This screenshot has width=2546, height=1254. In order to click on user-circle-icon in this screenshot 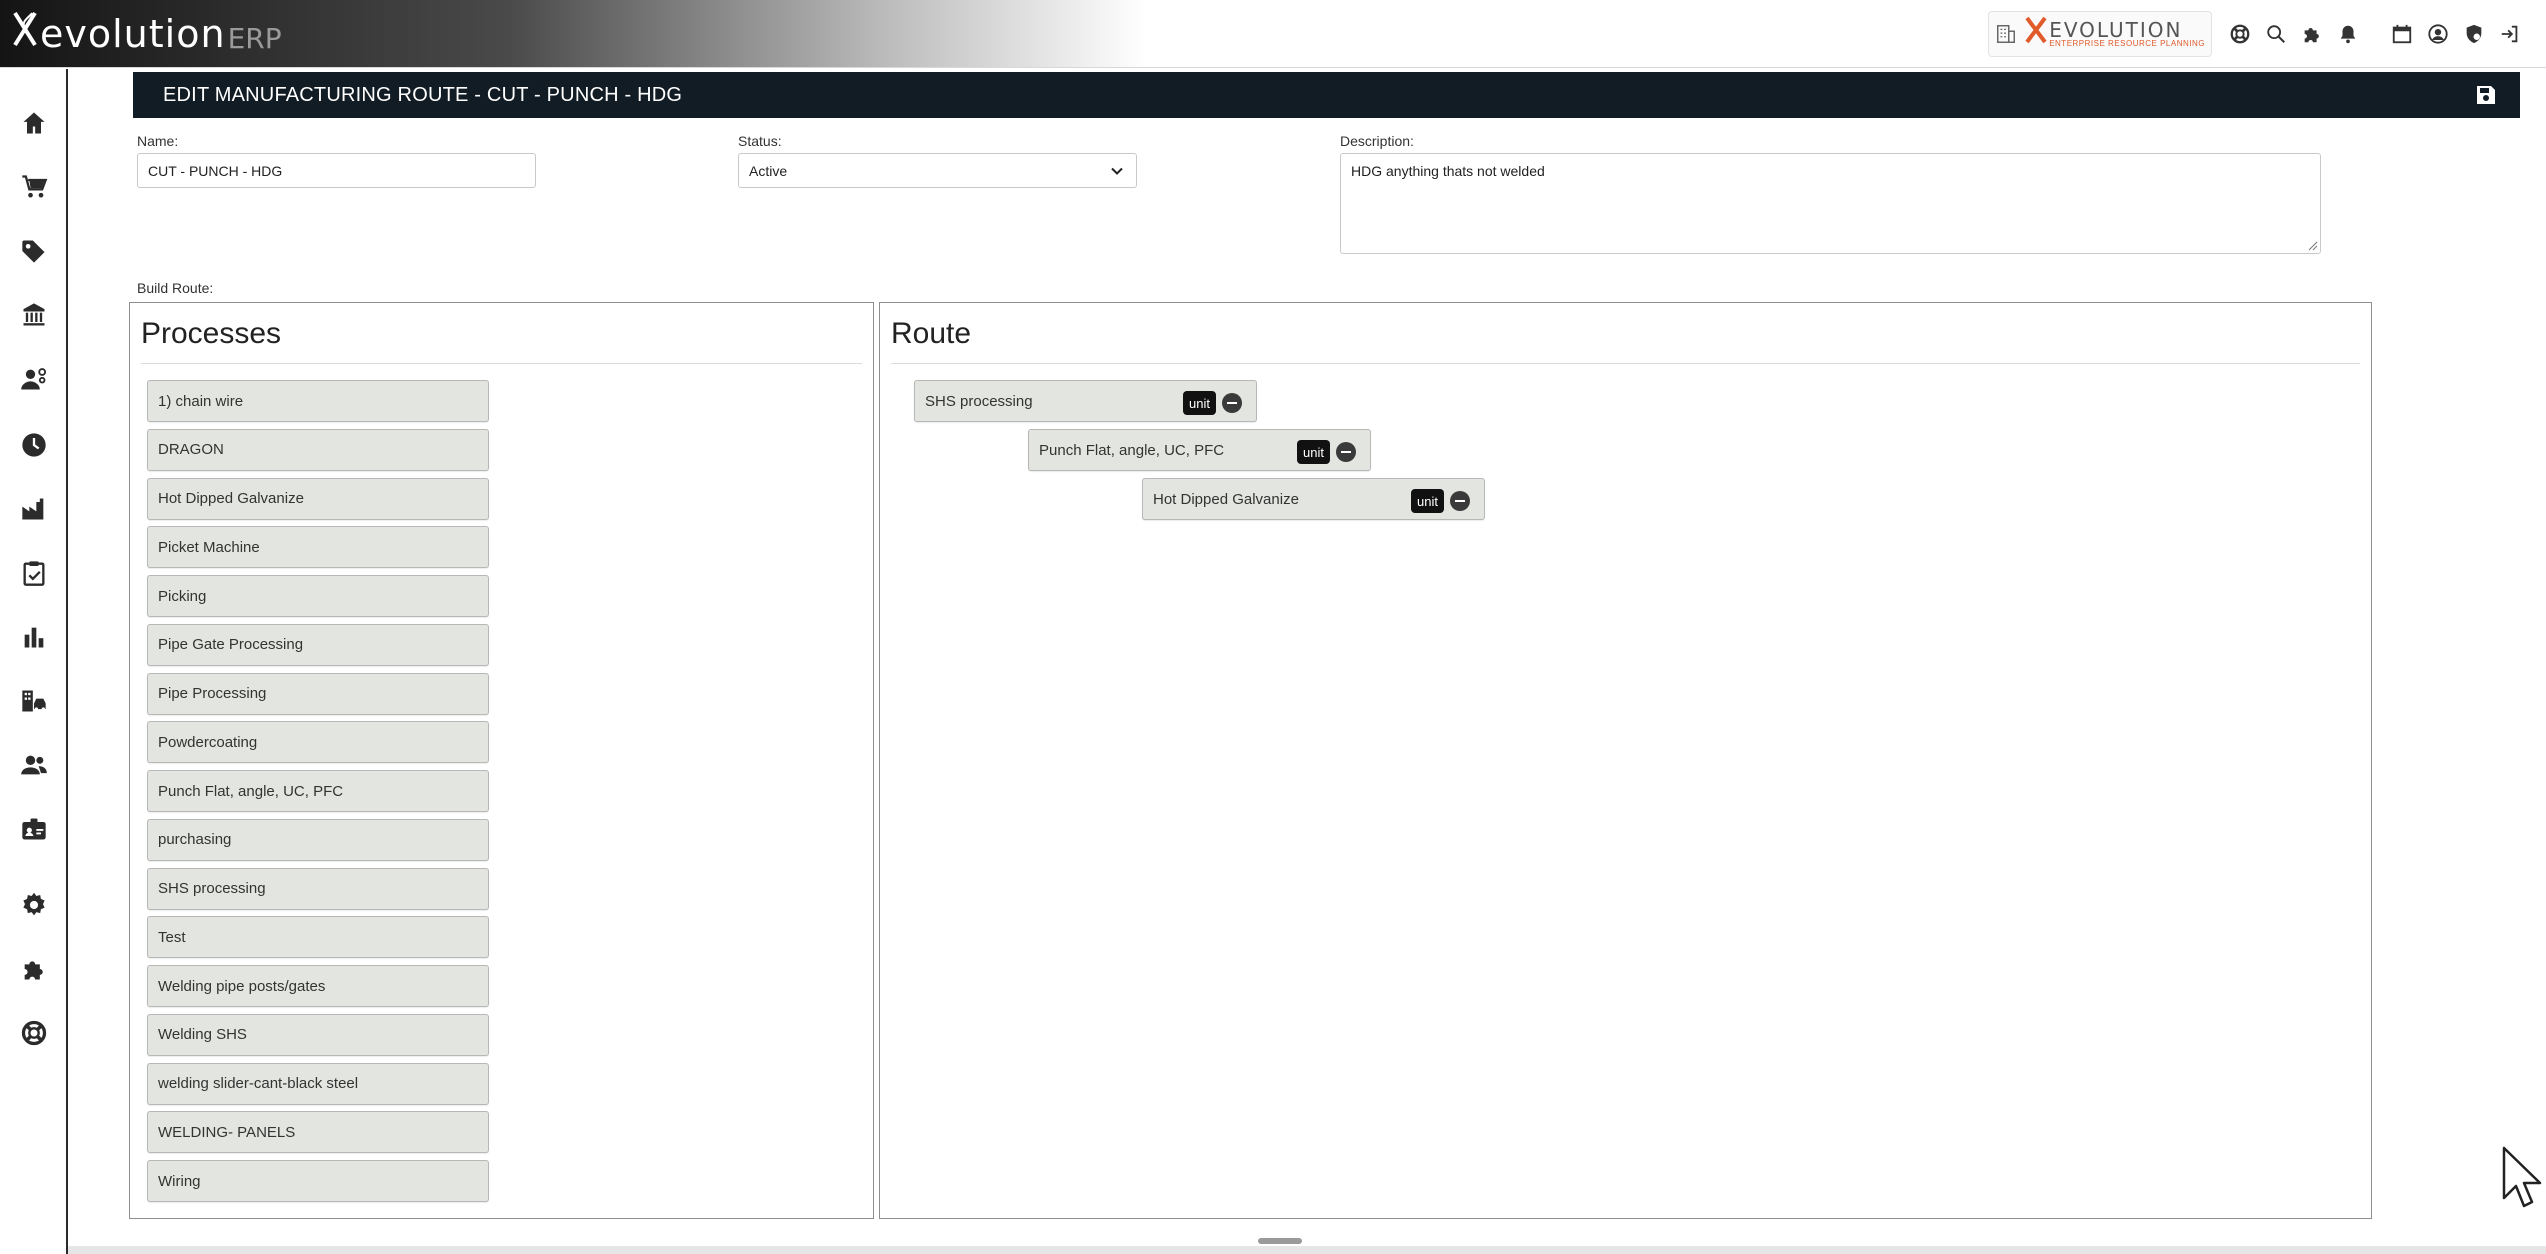, I will do `click(2438, 34)`.